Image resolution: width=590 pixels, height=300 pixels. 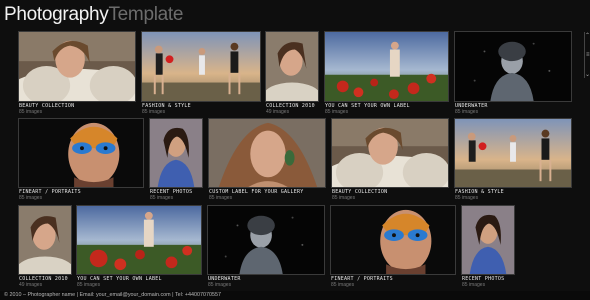 I want to click on chevron-up-icon: ⌃, so click(x=587, y=35).